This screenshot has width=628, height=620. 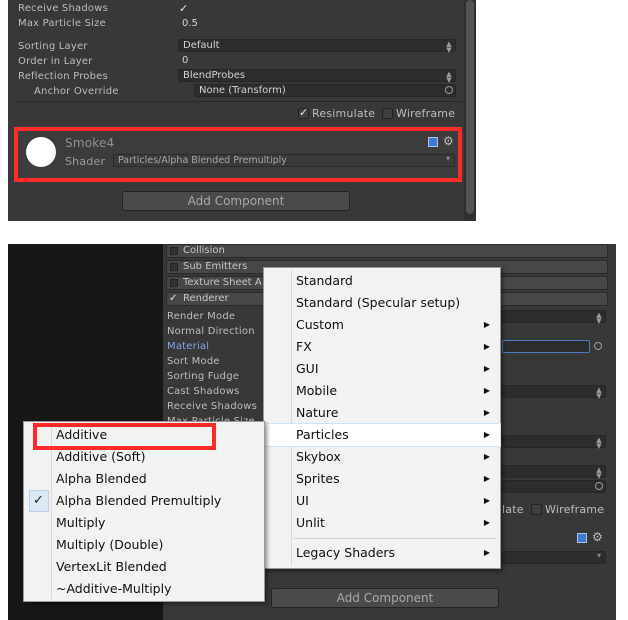 I want to click on cast-shadows-dropdown: ▲ ▼, so click(x=554, y=392).